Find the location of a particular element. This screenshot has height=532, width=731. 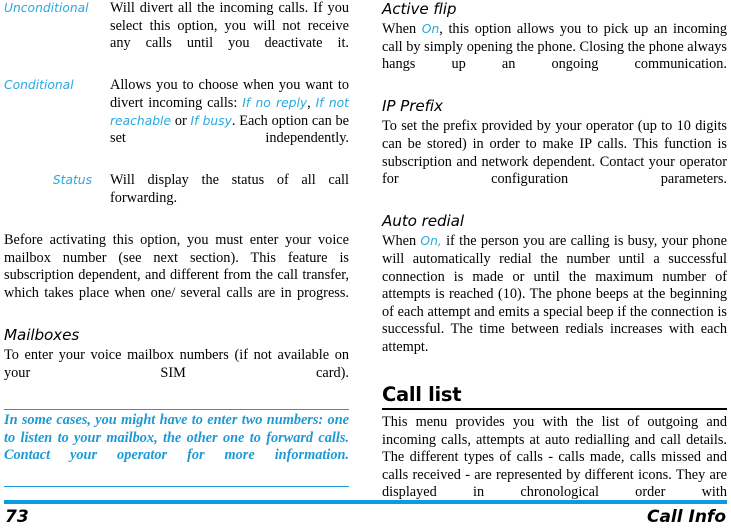

section-rule-call-list is located at coordinates (554, 409).